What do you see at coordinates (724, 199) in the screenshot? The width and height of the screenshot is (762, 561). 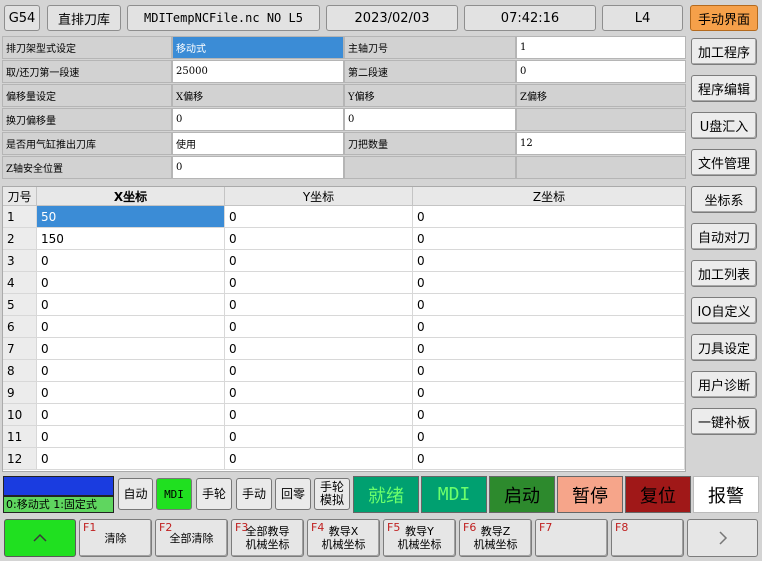 I see `menu-coordinate-system: 坐标系` at bounding box center [724, 199].